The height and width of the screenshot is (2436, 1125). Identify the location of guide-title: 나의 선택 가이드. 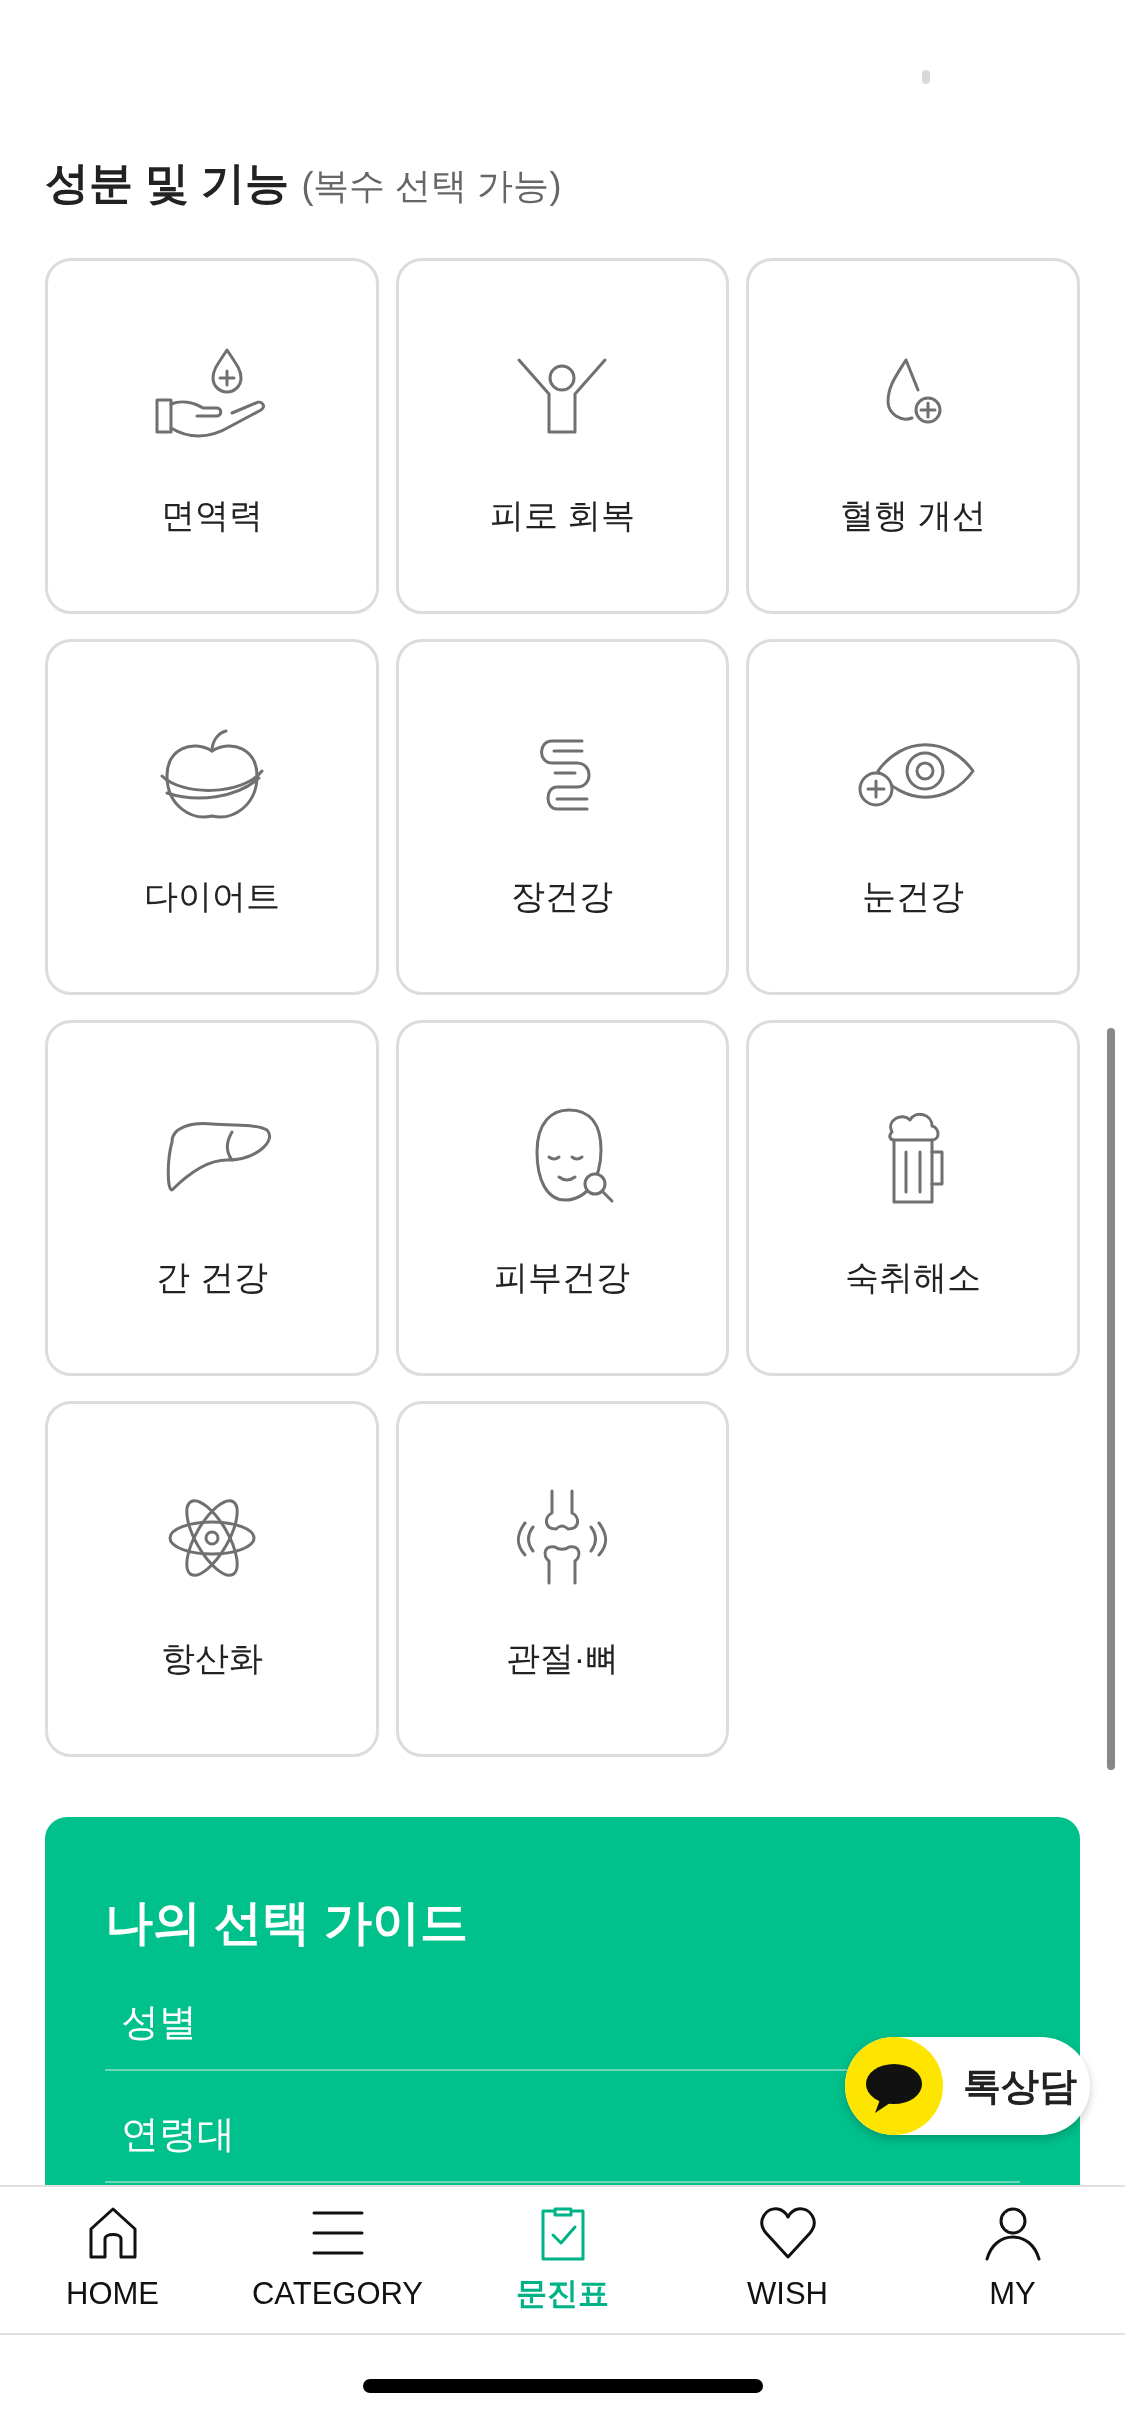
(287, 1922).